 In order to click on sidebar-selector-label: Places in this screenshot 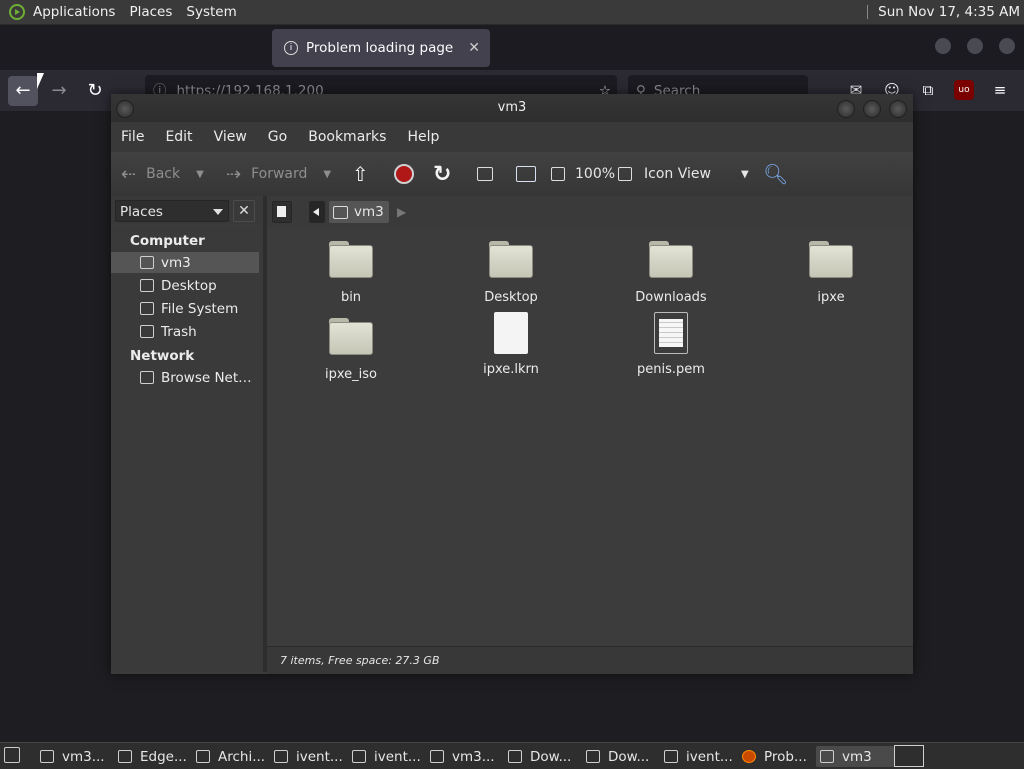, I will do `click(141, 212)`.